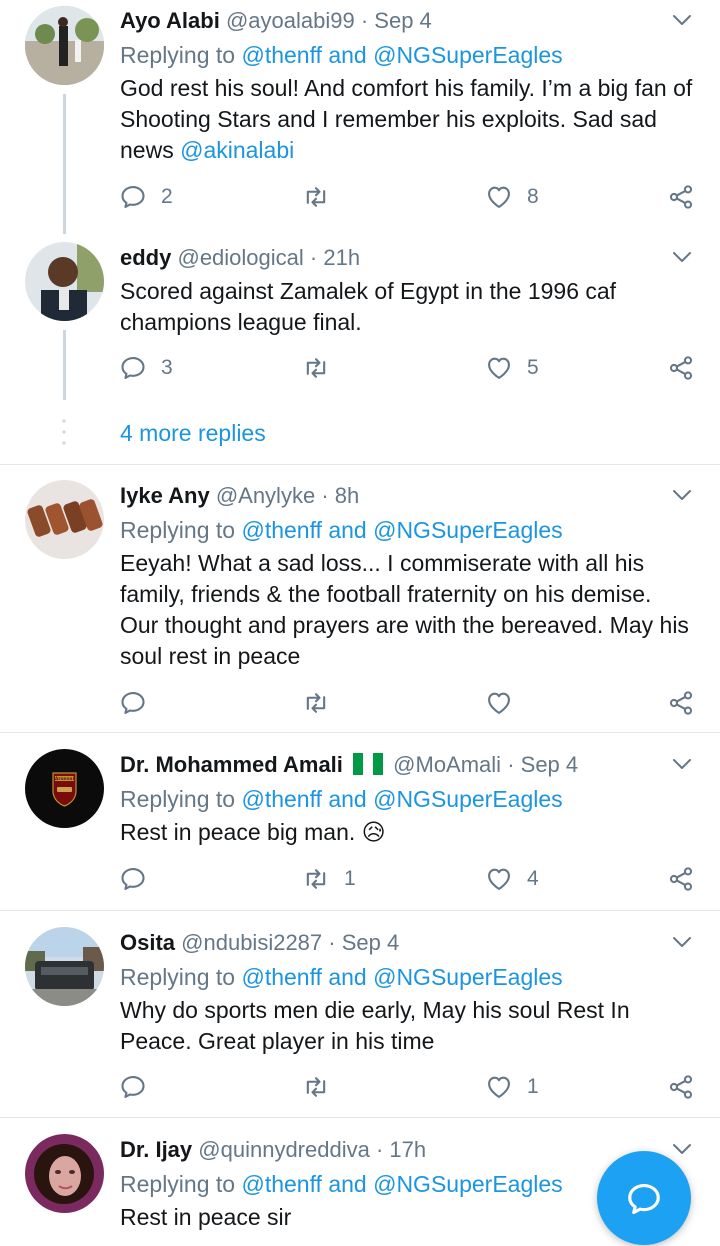  I want to click on retweet-button: 1, so click(329, 879).